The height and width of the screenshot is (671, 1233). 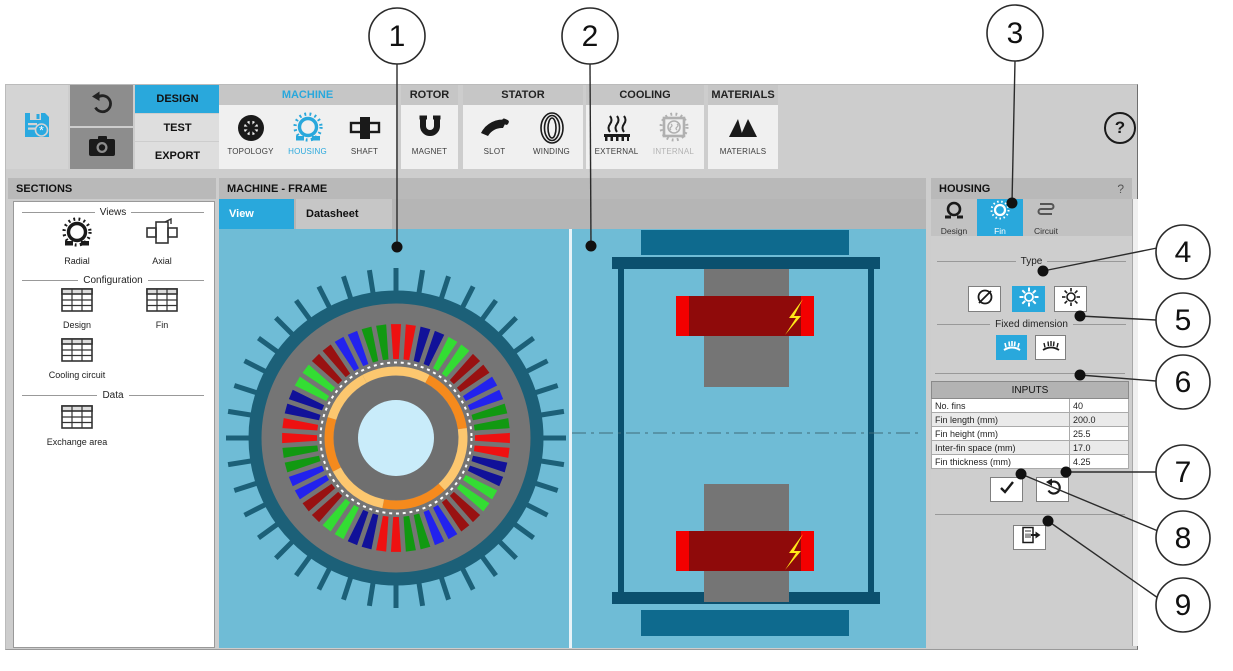 I want to click on svg-text: 4, so click(x=1183, y=252).